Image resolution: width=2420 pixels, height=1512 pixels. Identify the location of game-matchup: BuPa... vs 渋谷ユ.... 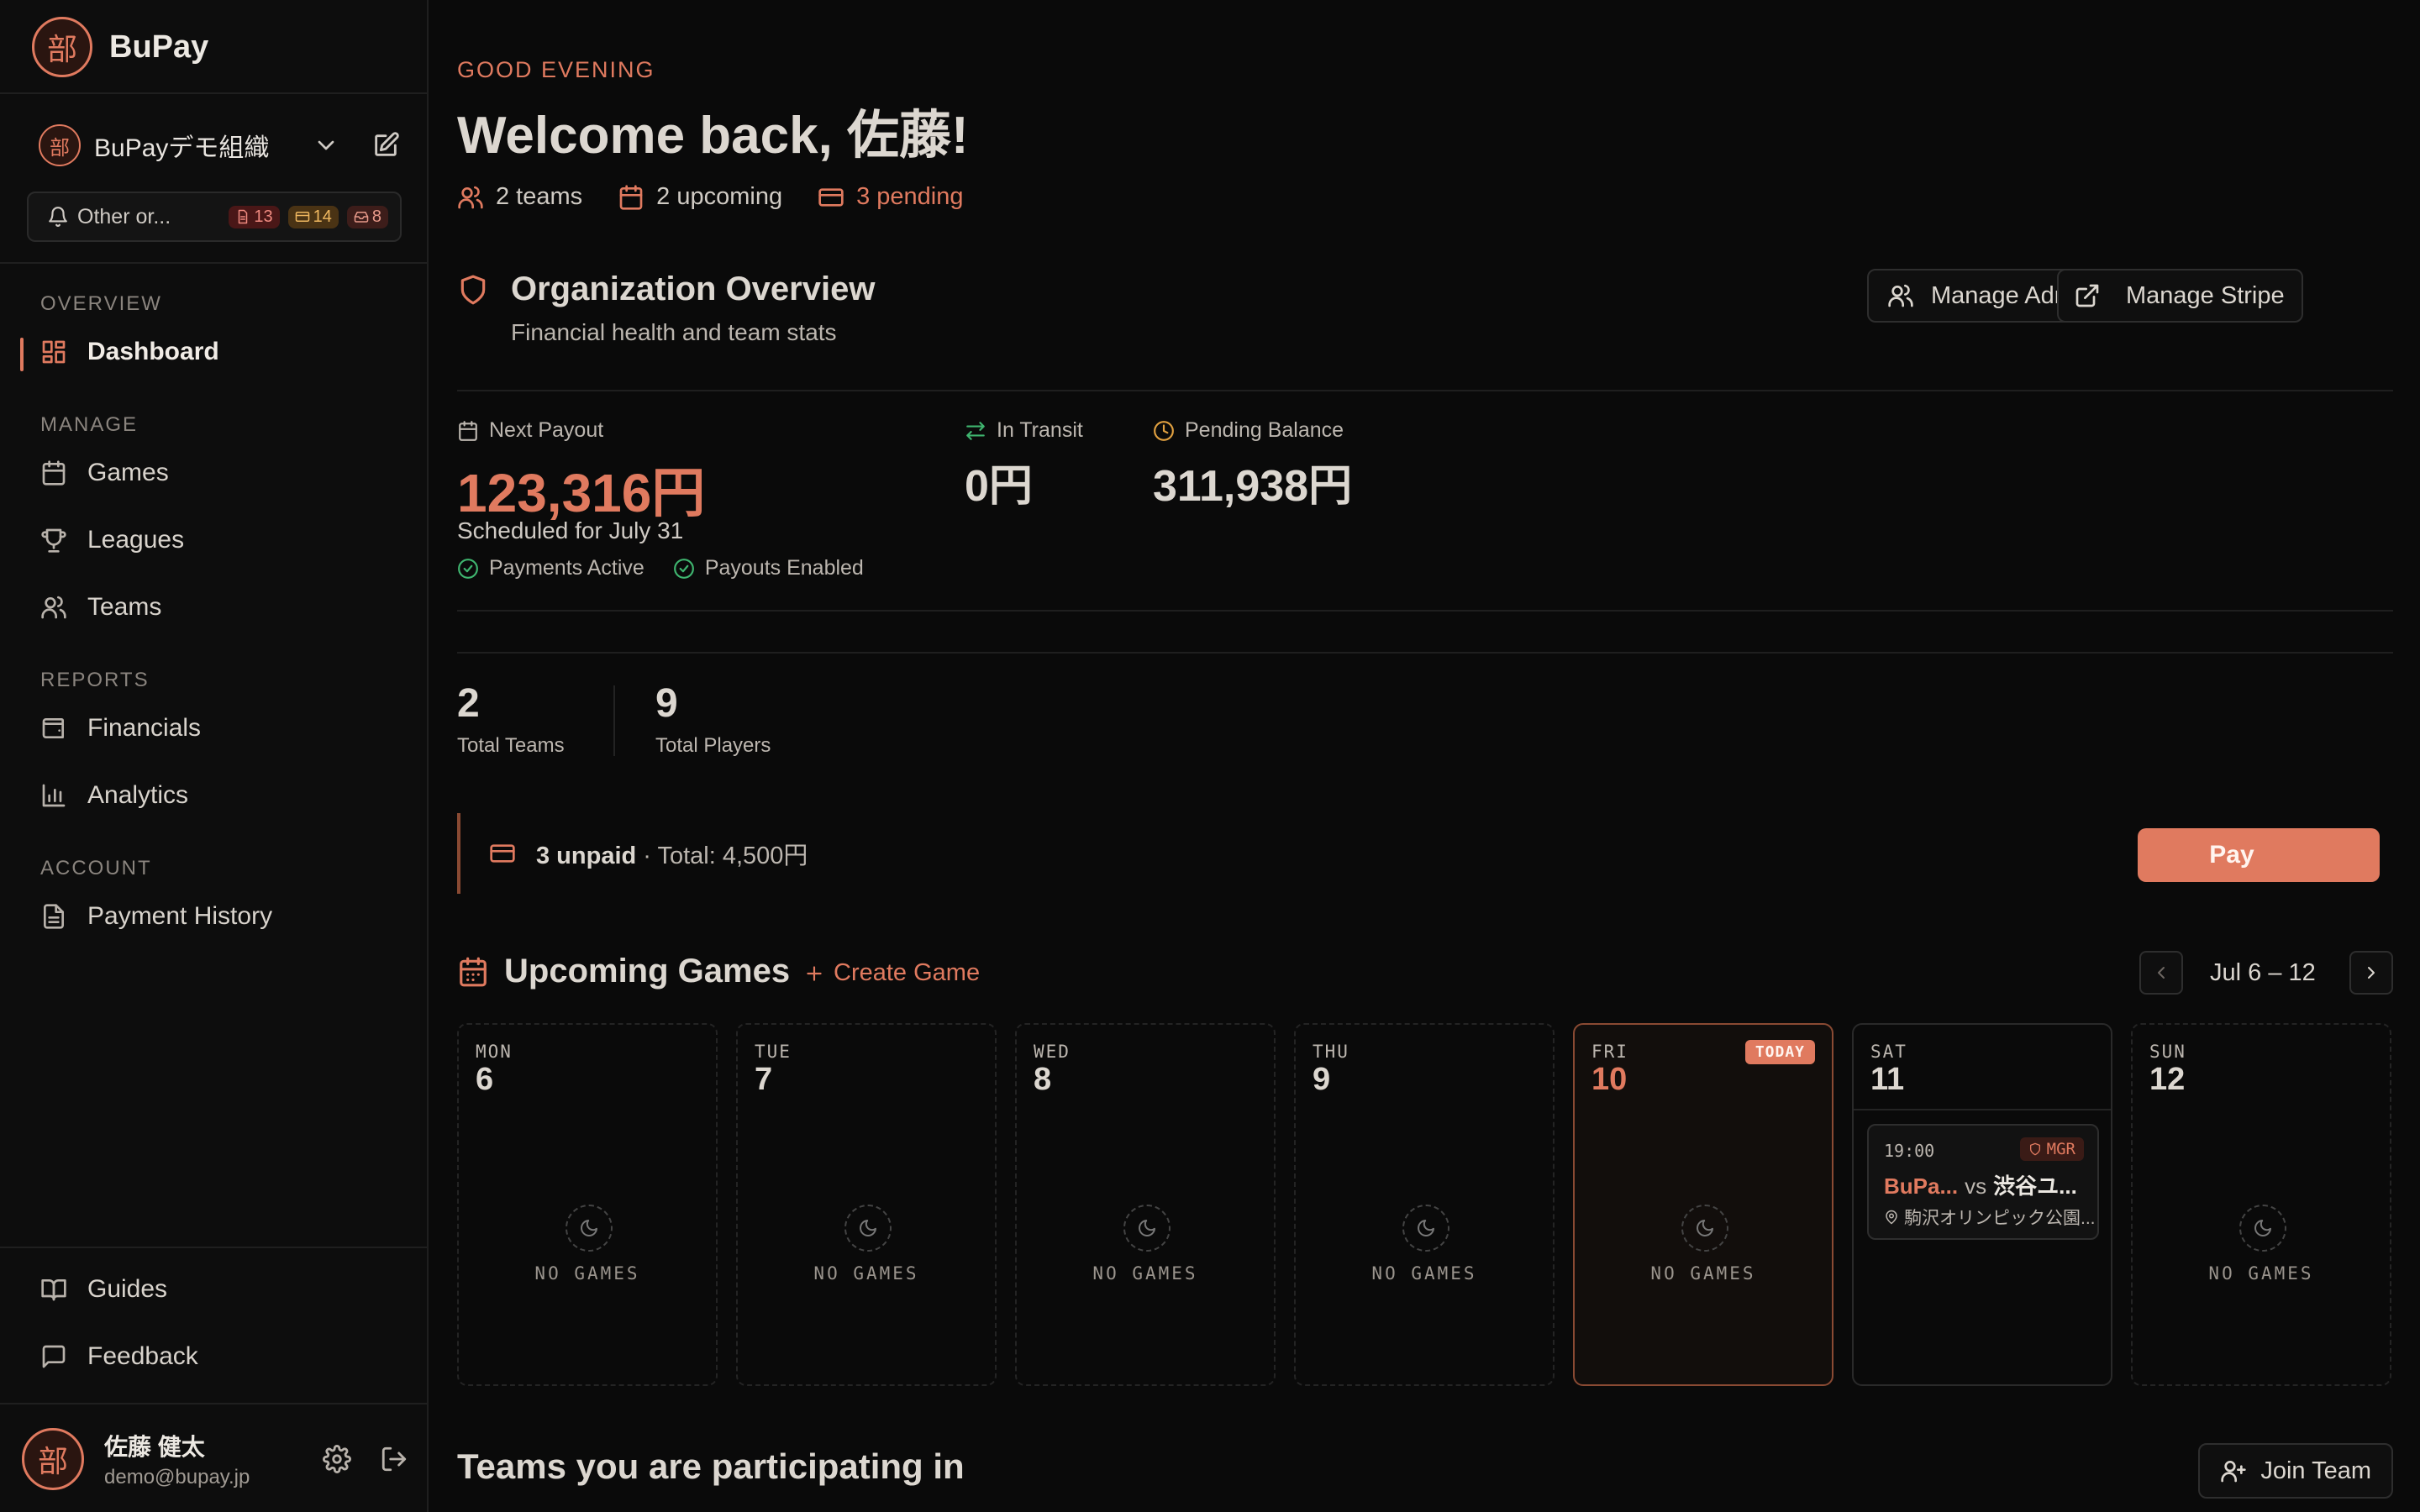
(1981, 1184).